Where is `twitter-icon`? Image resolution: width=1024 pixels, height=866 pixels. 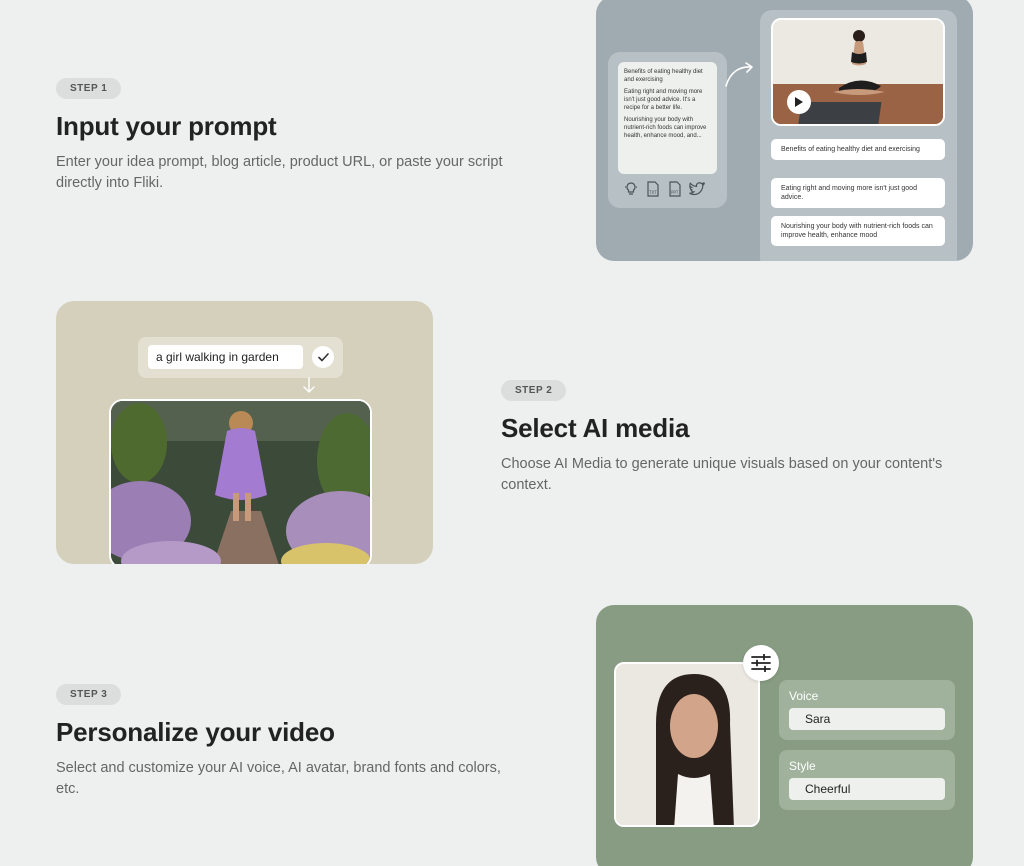 twitter-icon is located at coordinates (697, 189).